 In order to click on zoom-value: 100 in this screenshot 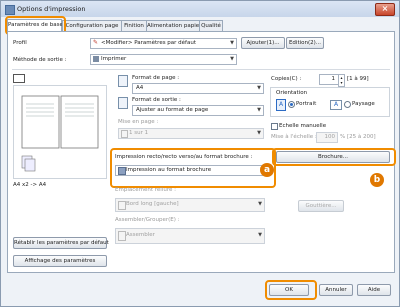, I will do `click(330, 137)`.